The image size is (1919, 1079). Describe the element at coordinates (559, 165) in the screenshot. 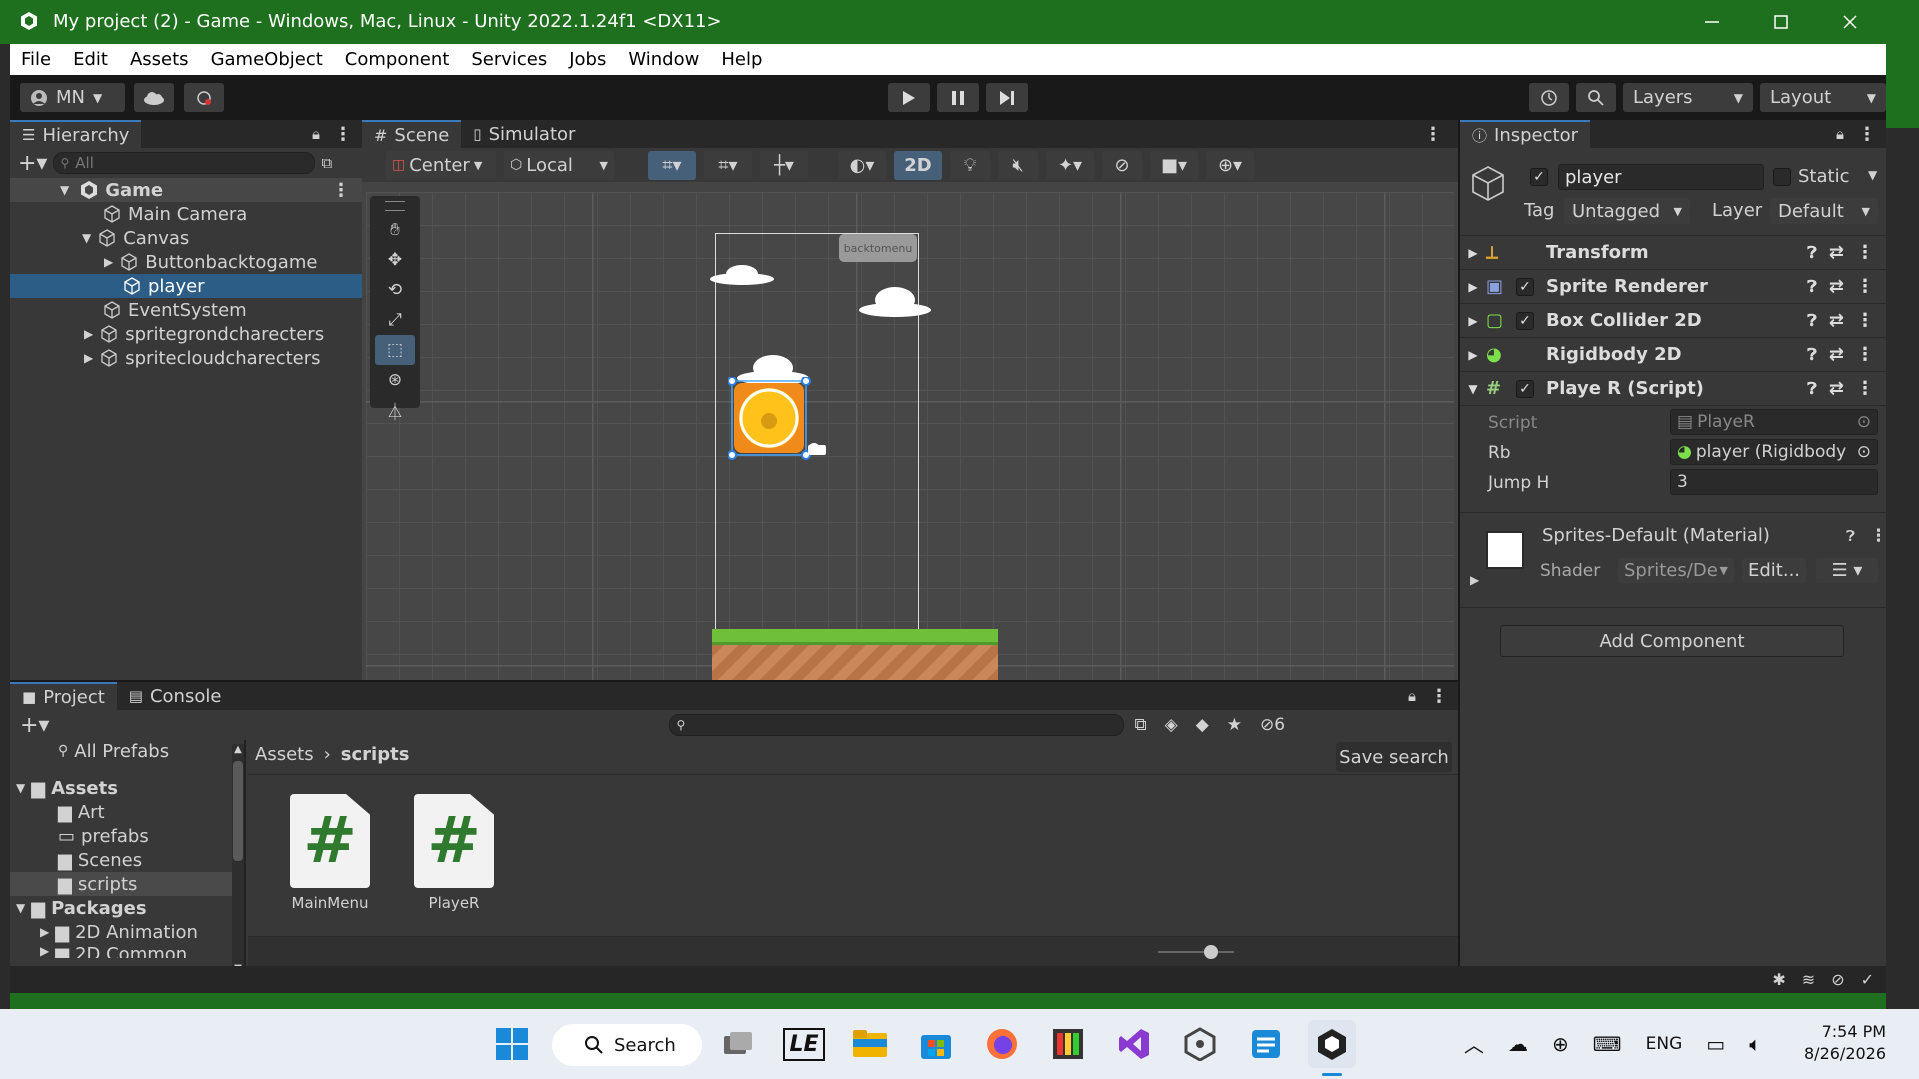

I see `space-dropdown: ⬡ Local ▼` at that location.